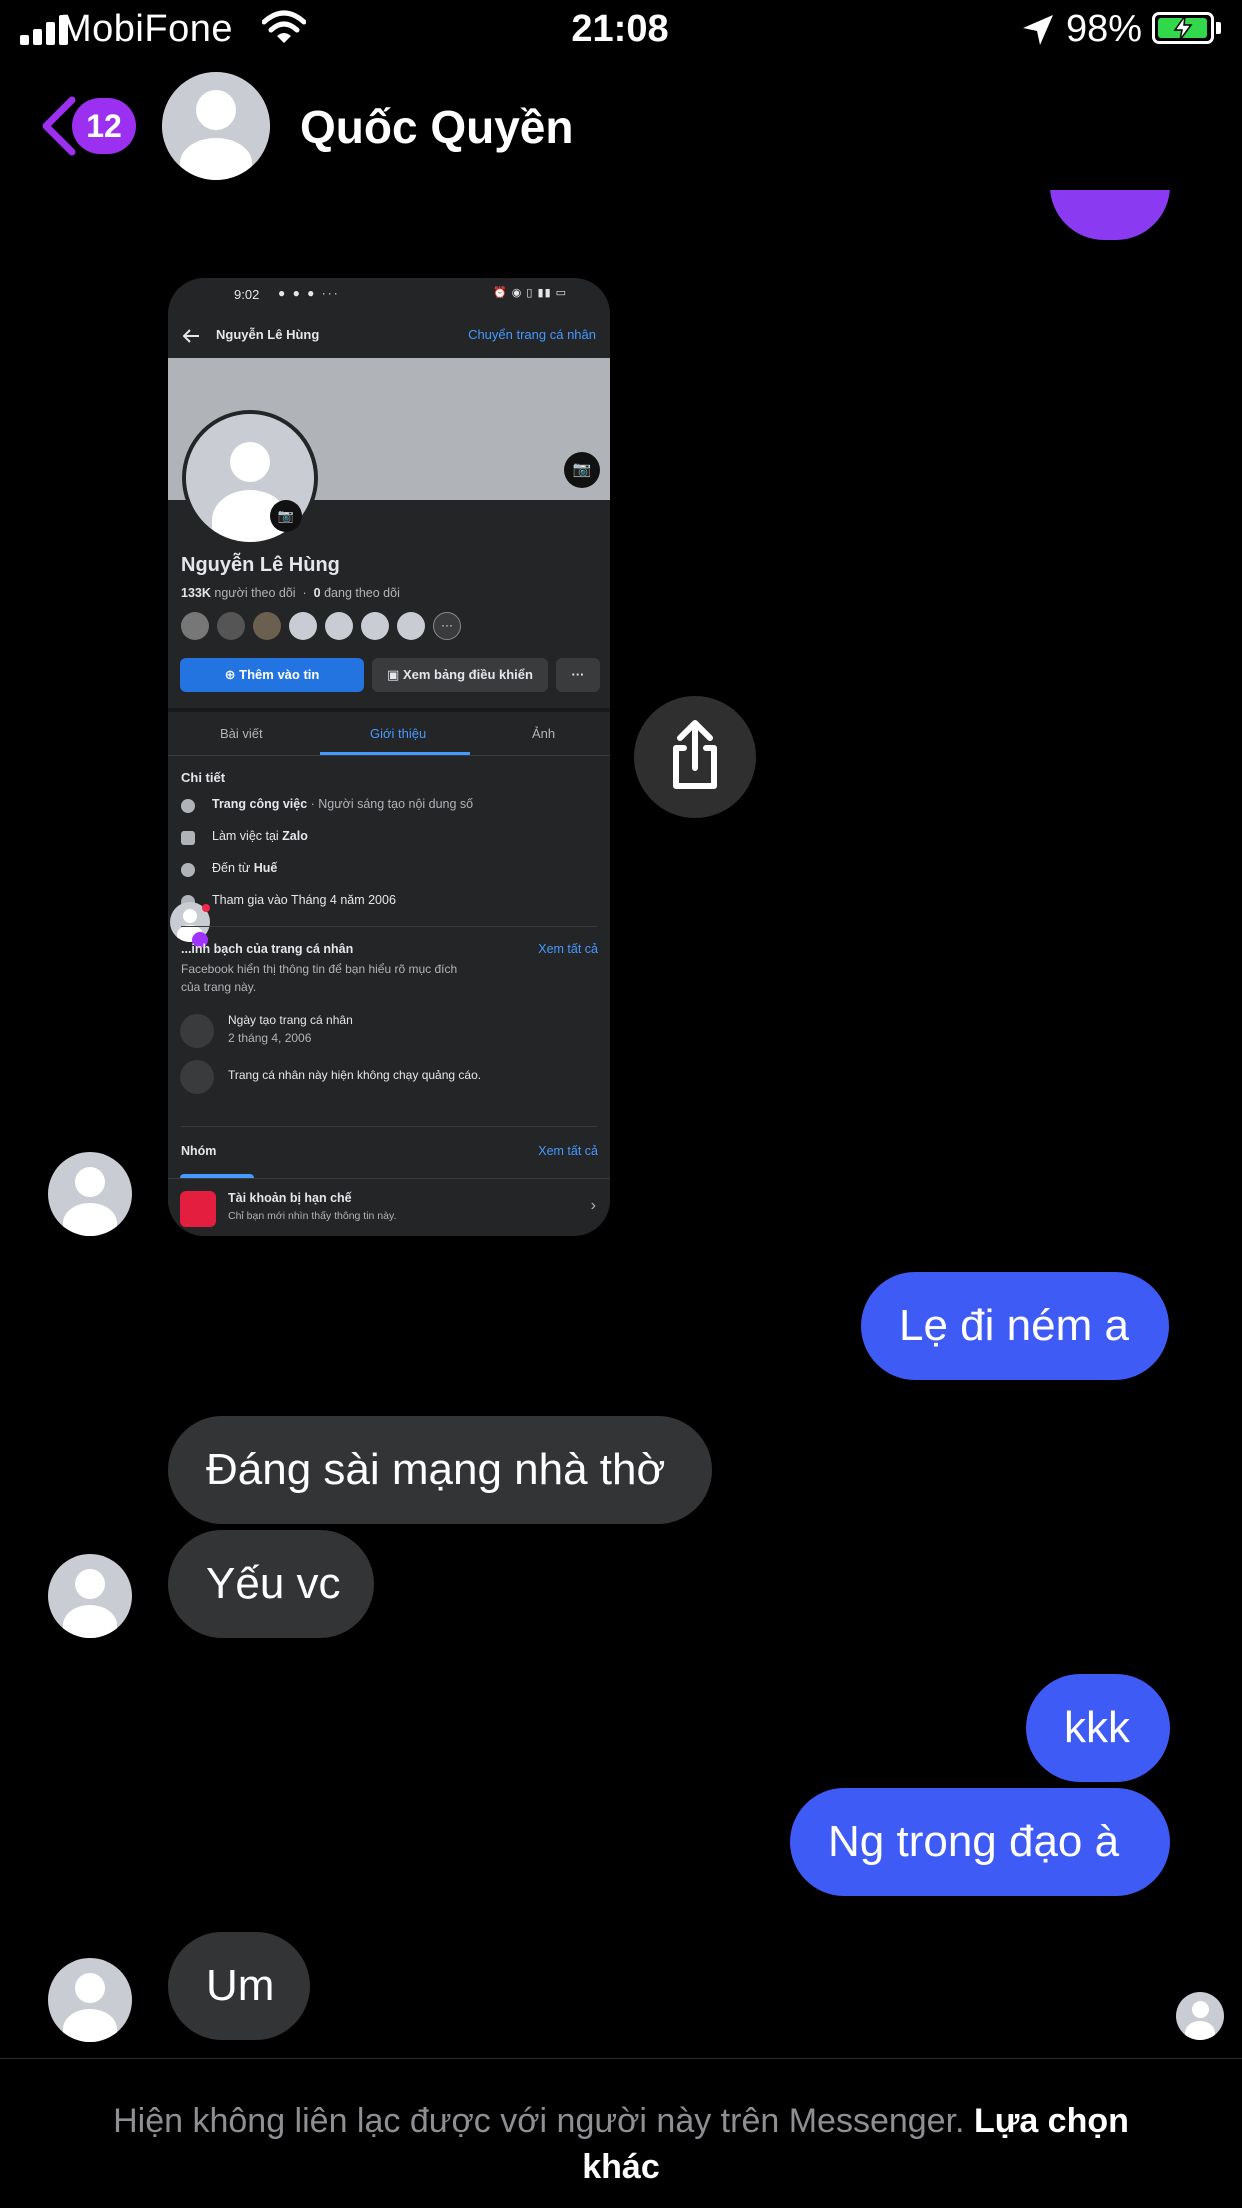 This screenshot has height=2208, width=1242. I want to click on detail-hometown: Đến từ Huế, so click(244, 868).